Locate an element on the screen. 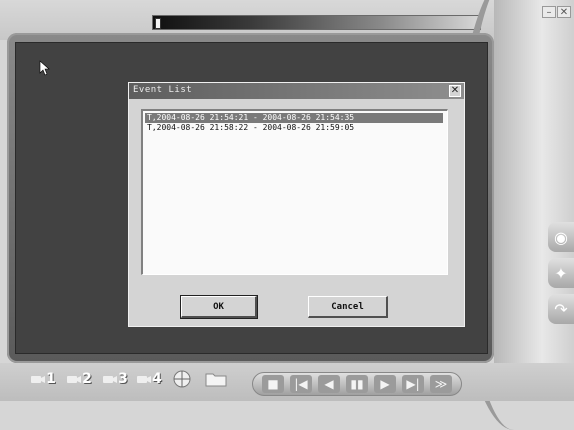 This screenshot has height=430, width=574. quad-view-icon is located at coordinates (182, 379).